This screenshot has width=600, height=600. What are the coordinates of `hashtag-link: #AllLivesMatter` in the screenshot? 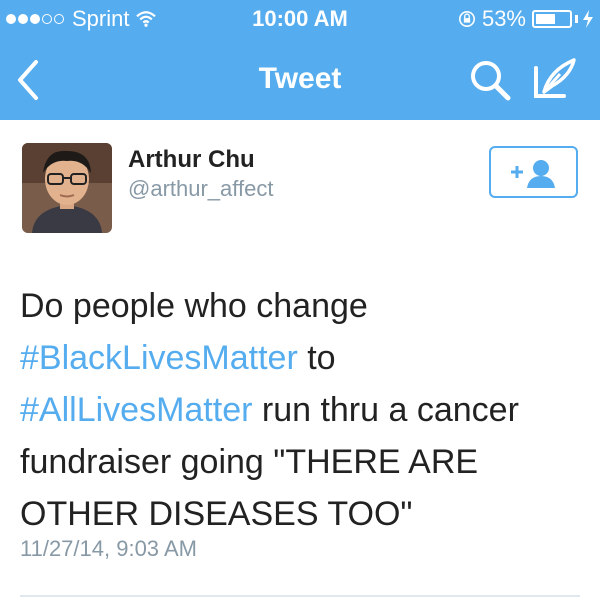 It's located at (136, 410).